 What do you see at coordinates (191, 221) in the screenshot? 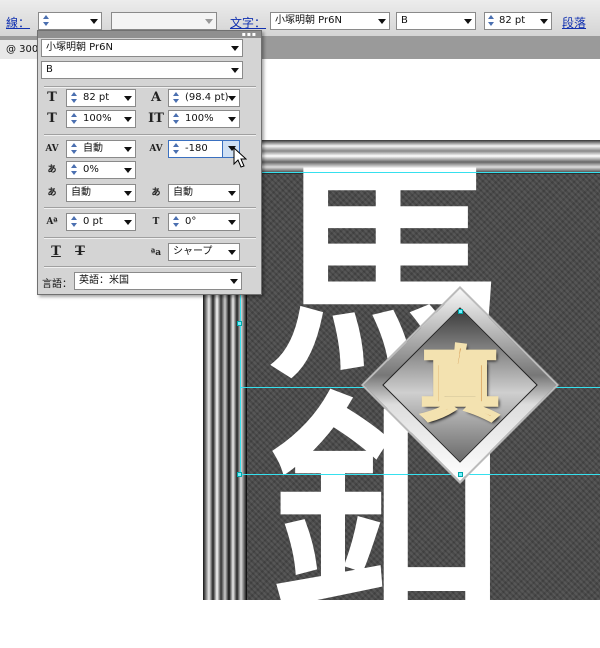
I see `rotation-value: 0°` at bounding box center [191, 221].